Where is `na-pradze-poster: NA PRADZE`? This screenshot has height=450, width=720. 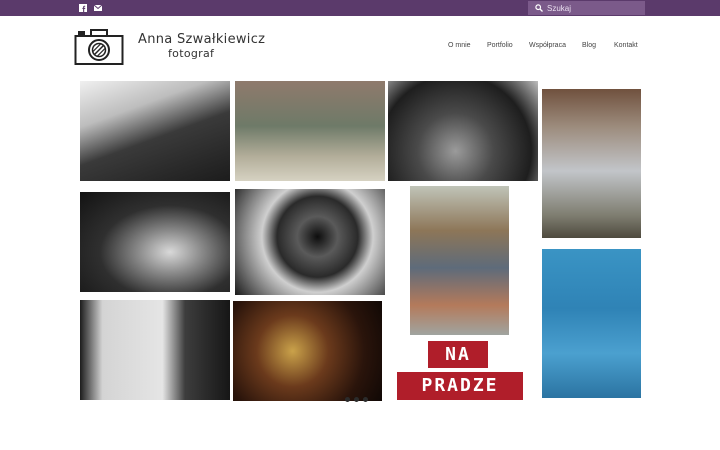 na-pradze-poster: NA PRADZE is located at coordinates (460, 371).